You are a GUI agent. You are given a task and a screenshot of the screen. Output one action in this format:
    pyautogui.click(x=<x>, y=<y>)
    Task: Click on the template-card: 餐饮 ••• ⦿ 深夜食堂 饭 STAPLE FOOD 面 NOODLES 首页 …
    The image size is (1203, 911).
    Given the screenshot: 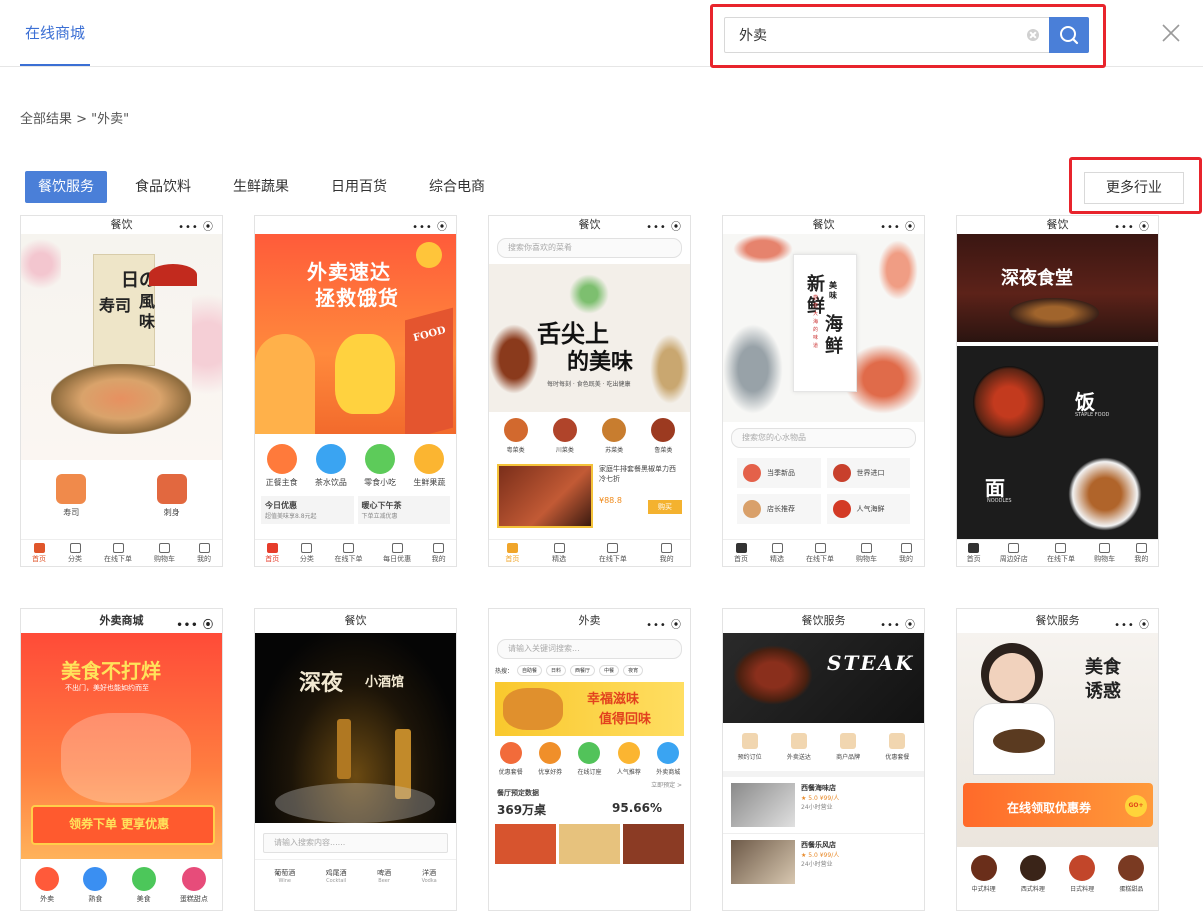 What is the action you would take?
    pyautogui.click(x=1057, y=391)
    